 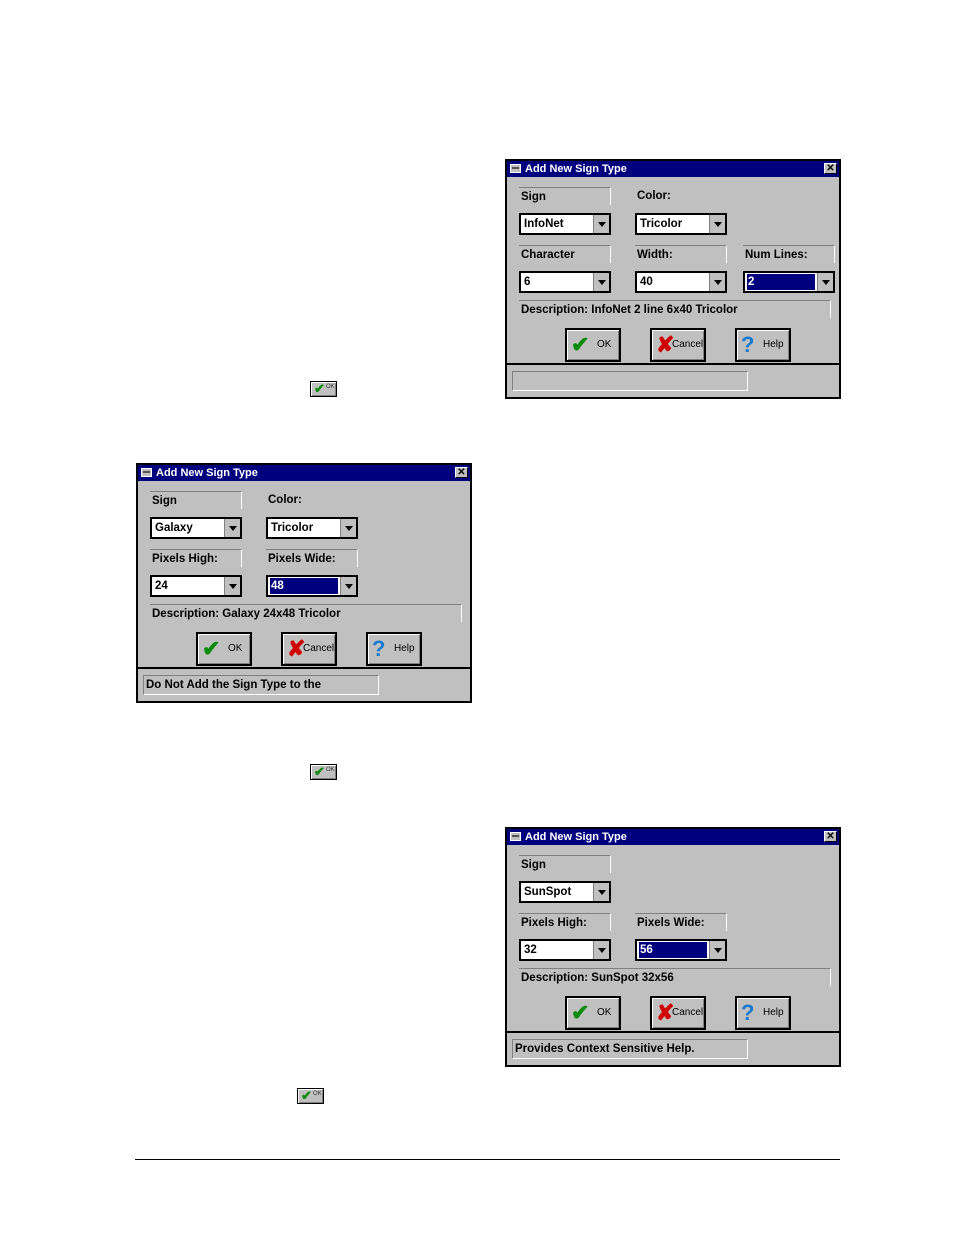 I want to click on status-bar, so click(x=673, y=380).